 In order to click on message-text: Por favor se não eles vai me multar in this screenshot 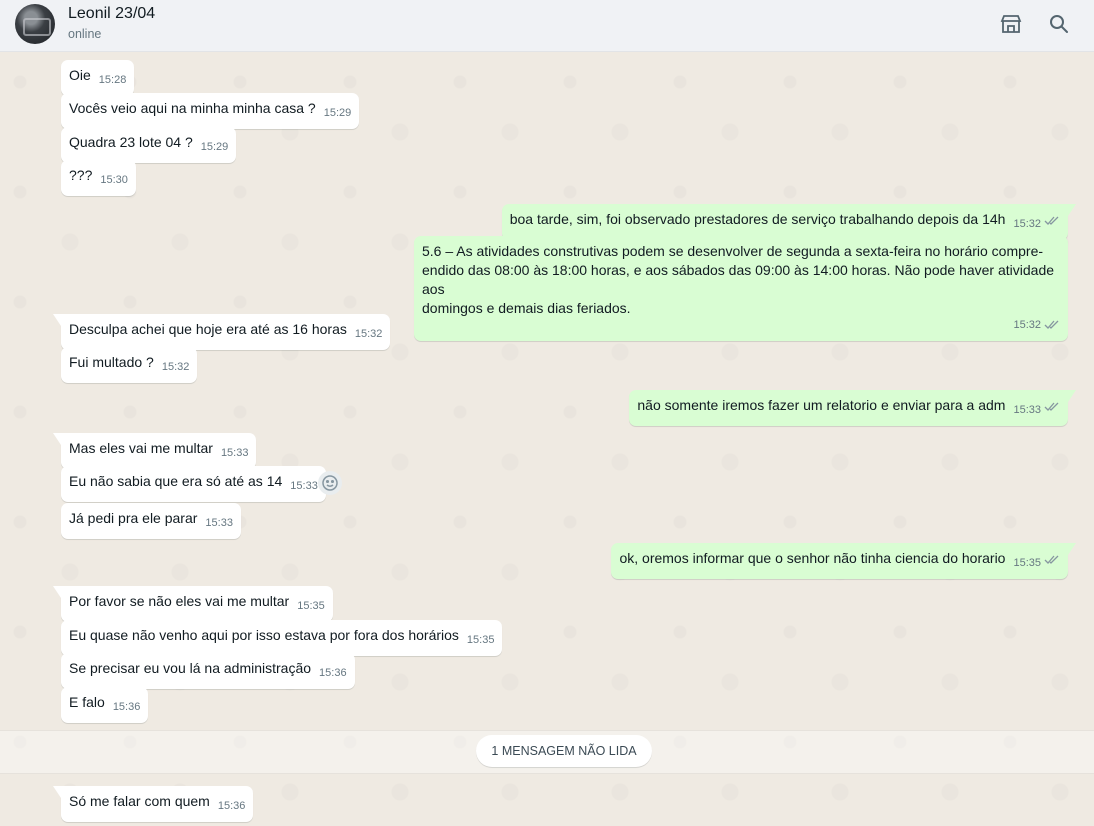, I will do `click(179, 601)`.